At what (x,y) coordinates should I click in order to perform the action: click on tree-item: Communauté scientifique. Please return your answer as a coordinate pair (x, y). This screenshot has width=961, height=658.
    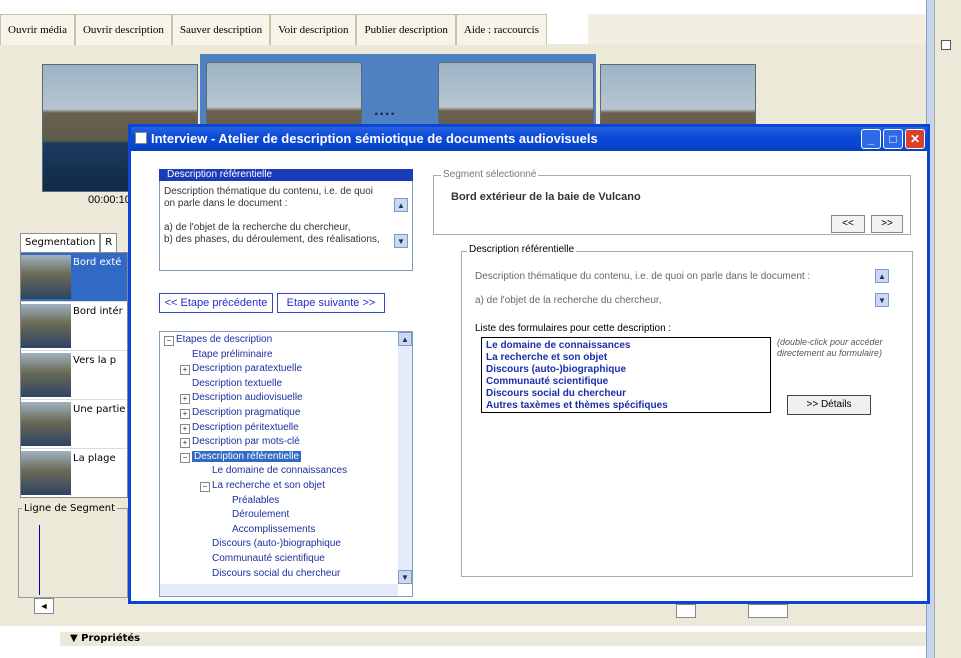
    Looking at the image, I should click on (268, 558).